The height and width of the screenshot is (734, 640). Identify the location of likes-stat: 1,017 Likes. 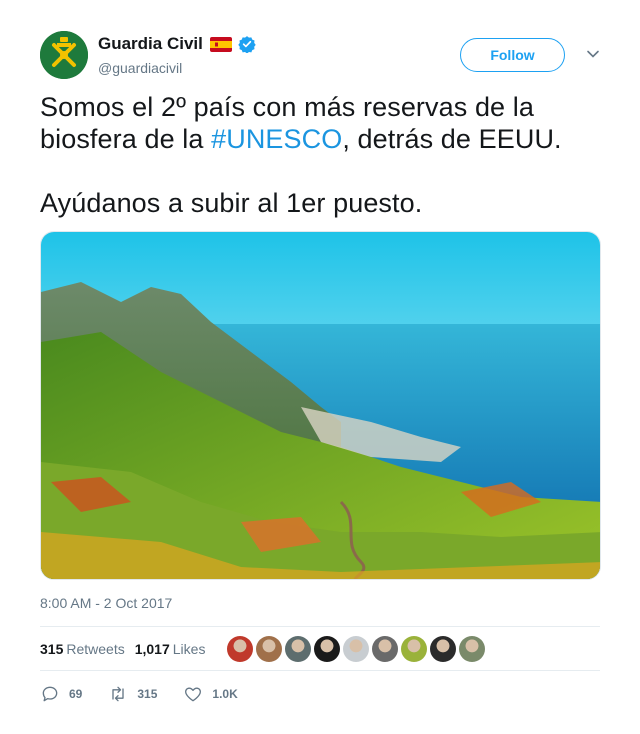
(170, 649).